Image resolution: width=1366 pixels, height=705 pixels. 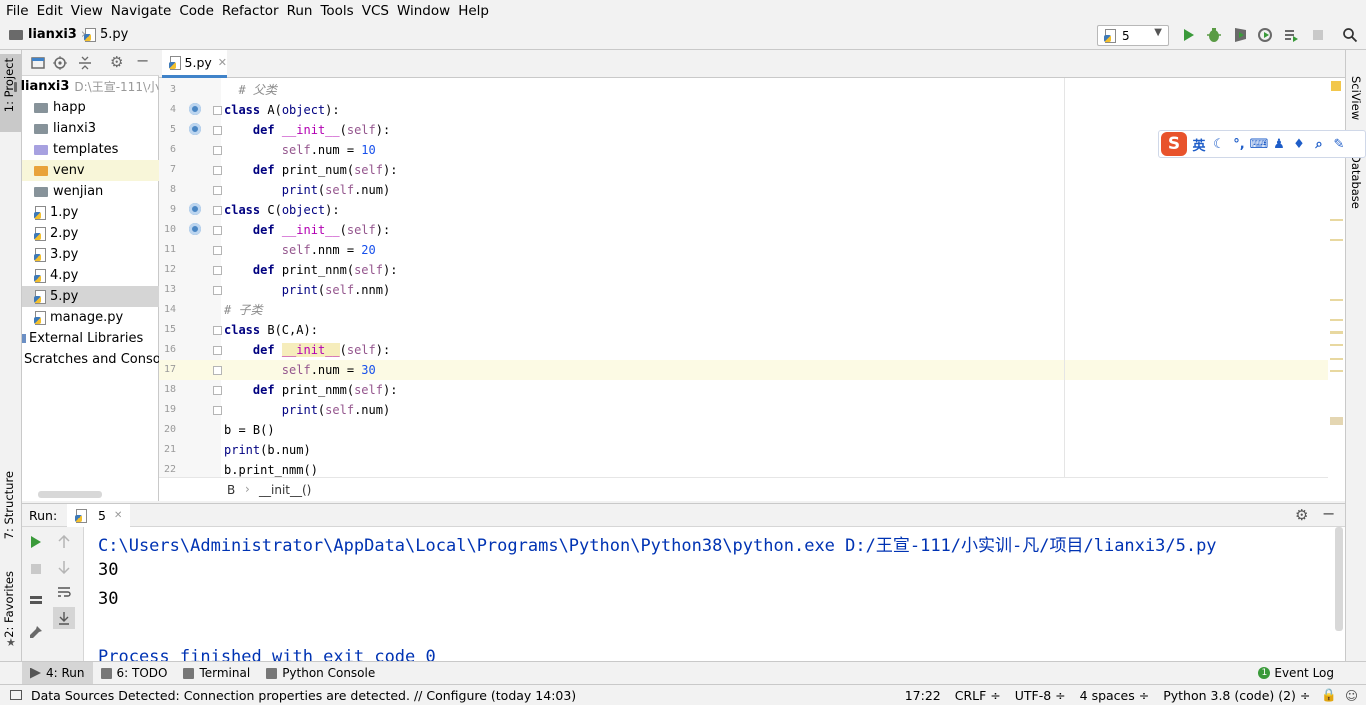 I want to click on sogou-logo-icon: S, so click(x=1174, y=144).